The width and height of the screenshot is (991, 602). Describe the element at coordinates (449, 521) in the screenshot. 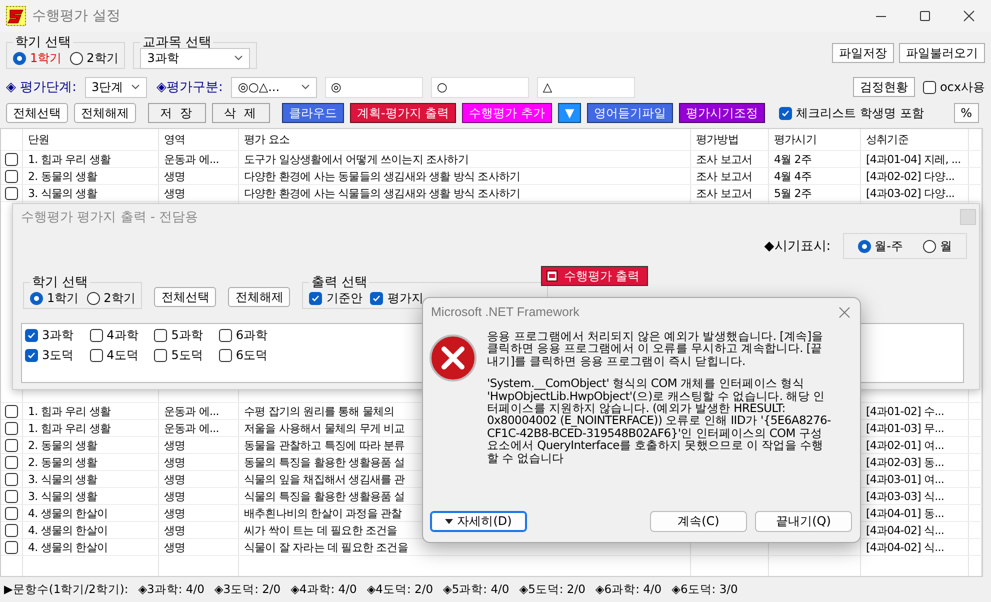

I see `caret-down-icon` at that location.